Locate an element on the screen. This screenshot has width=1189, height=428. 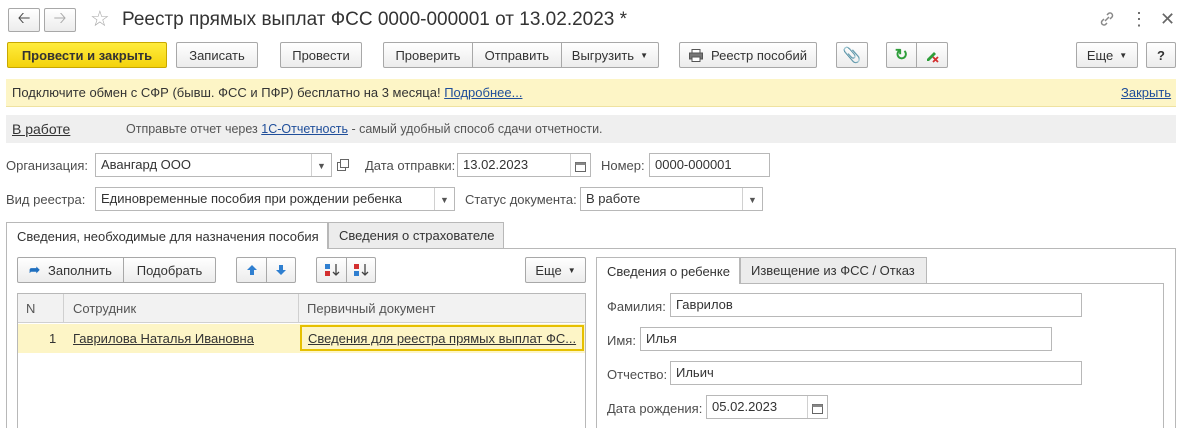
sort-buttons-group is located at coordinates (346, 270).